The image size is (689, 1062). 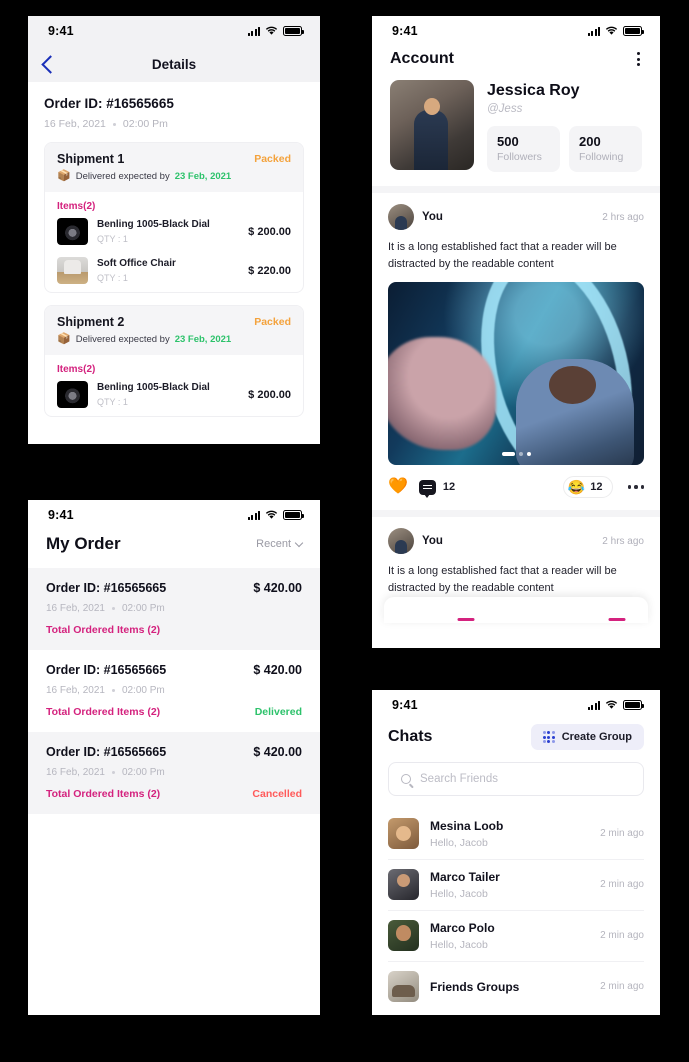 I want to click on status-badge: Packed, so click(x=272, y=322).